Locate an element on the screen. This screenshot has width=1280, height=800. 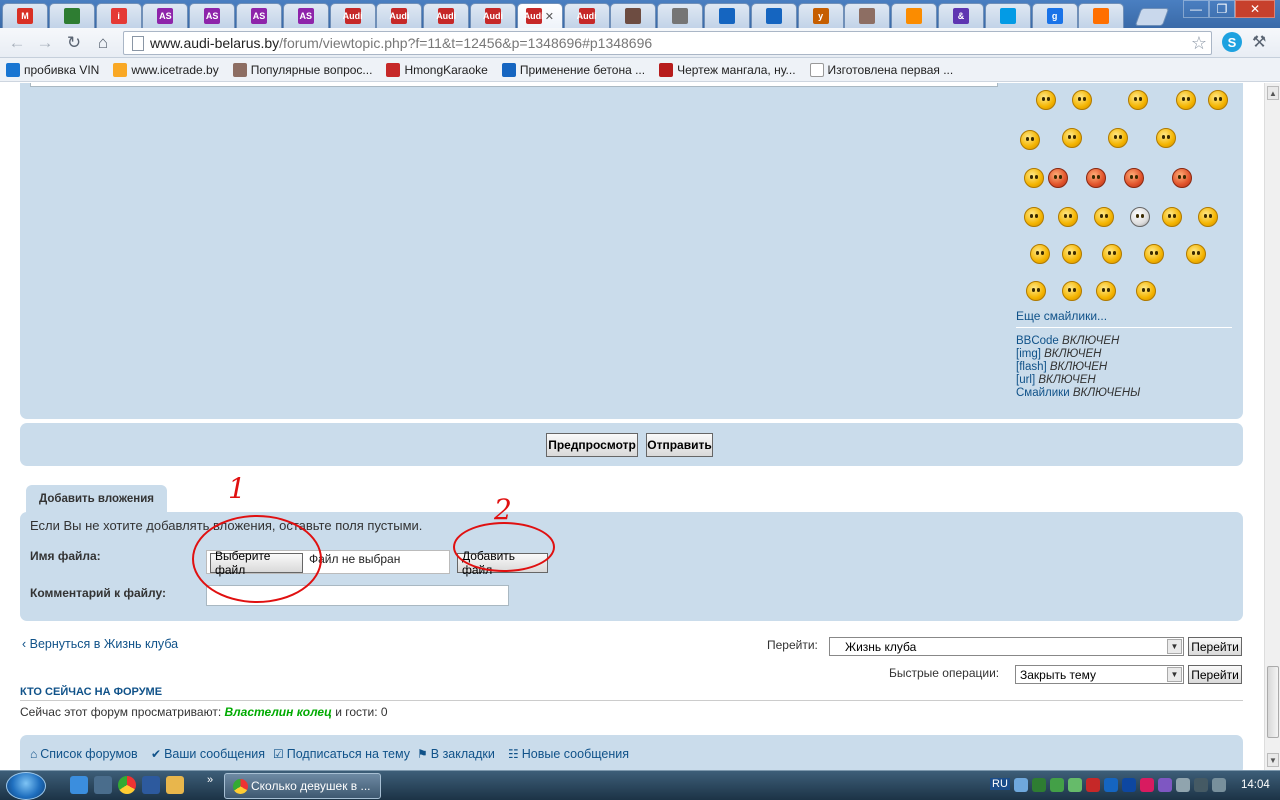
wrench-icon: ⚒ is located at coordinates (1259, 42).